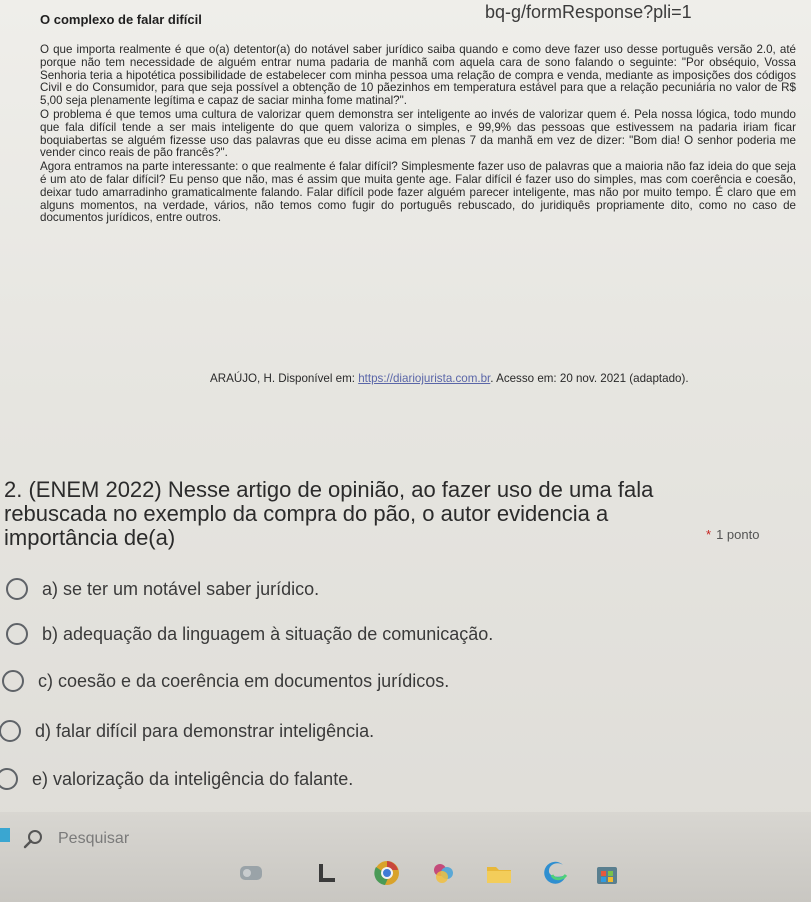 The image size is (811, 902). Describe the element at coordinates (405, 857) in the screenshot. I see `taskbar: Pesquisar` at that location.